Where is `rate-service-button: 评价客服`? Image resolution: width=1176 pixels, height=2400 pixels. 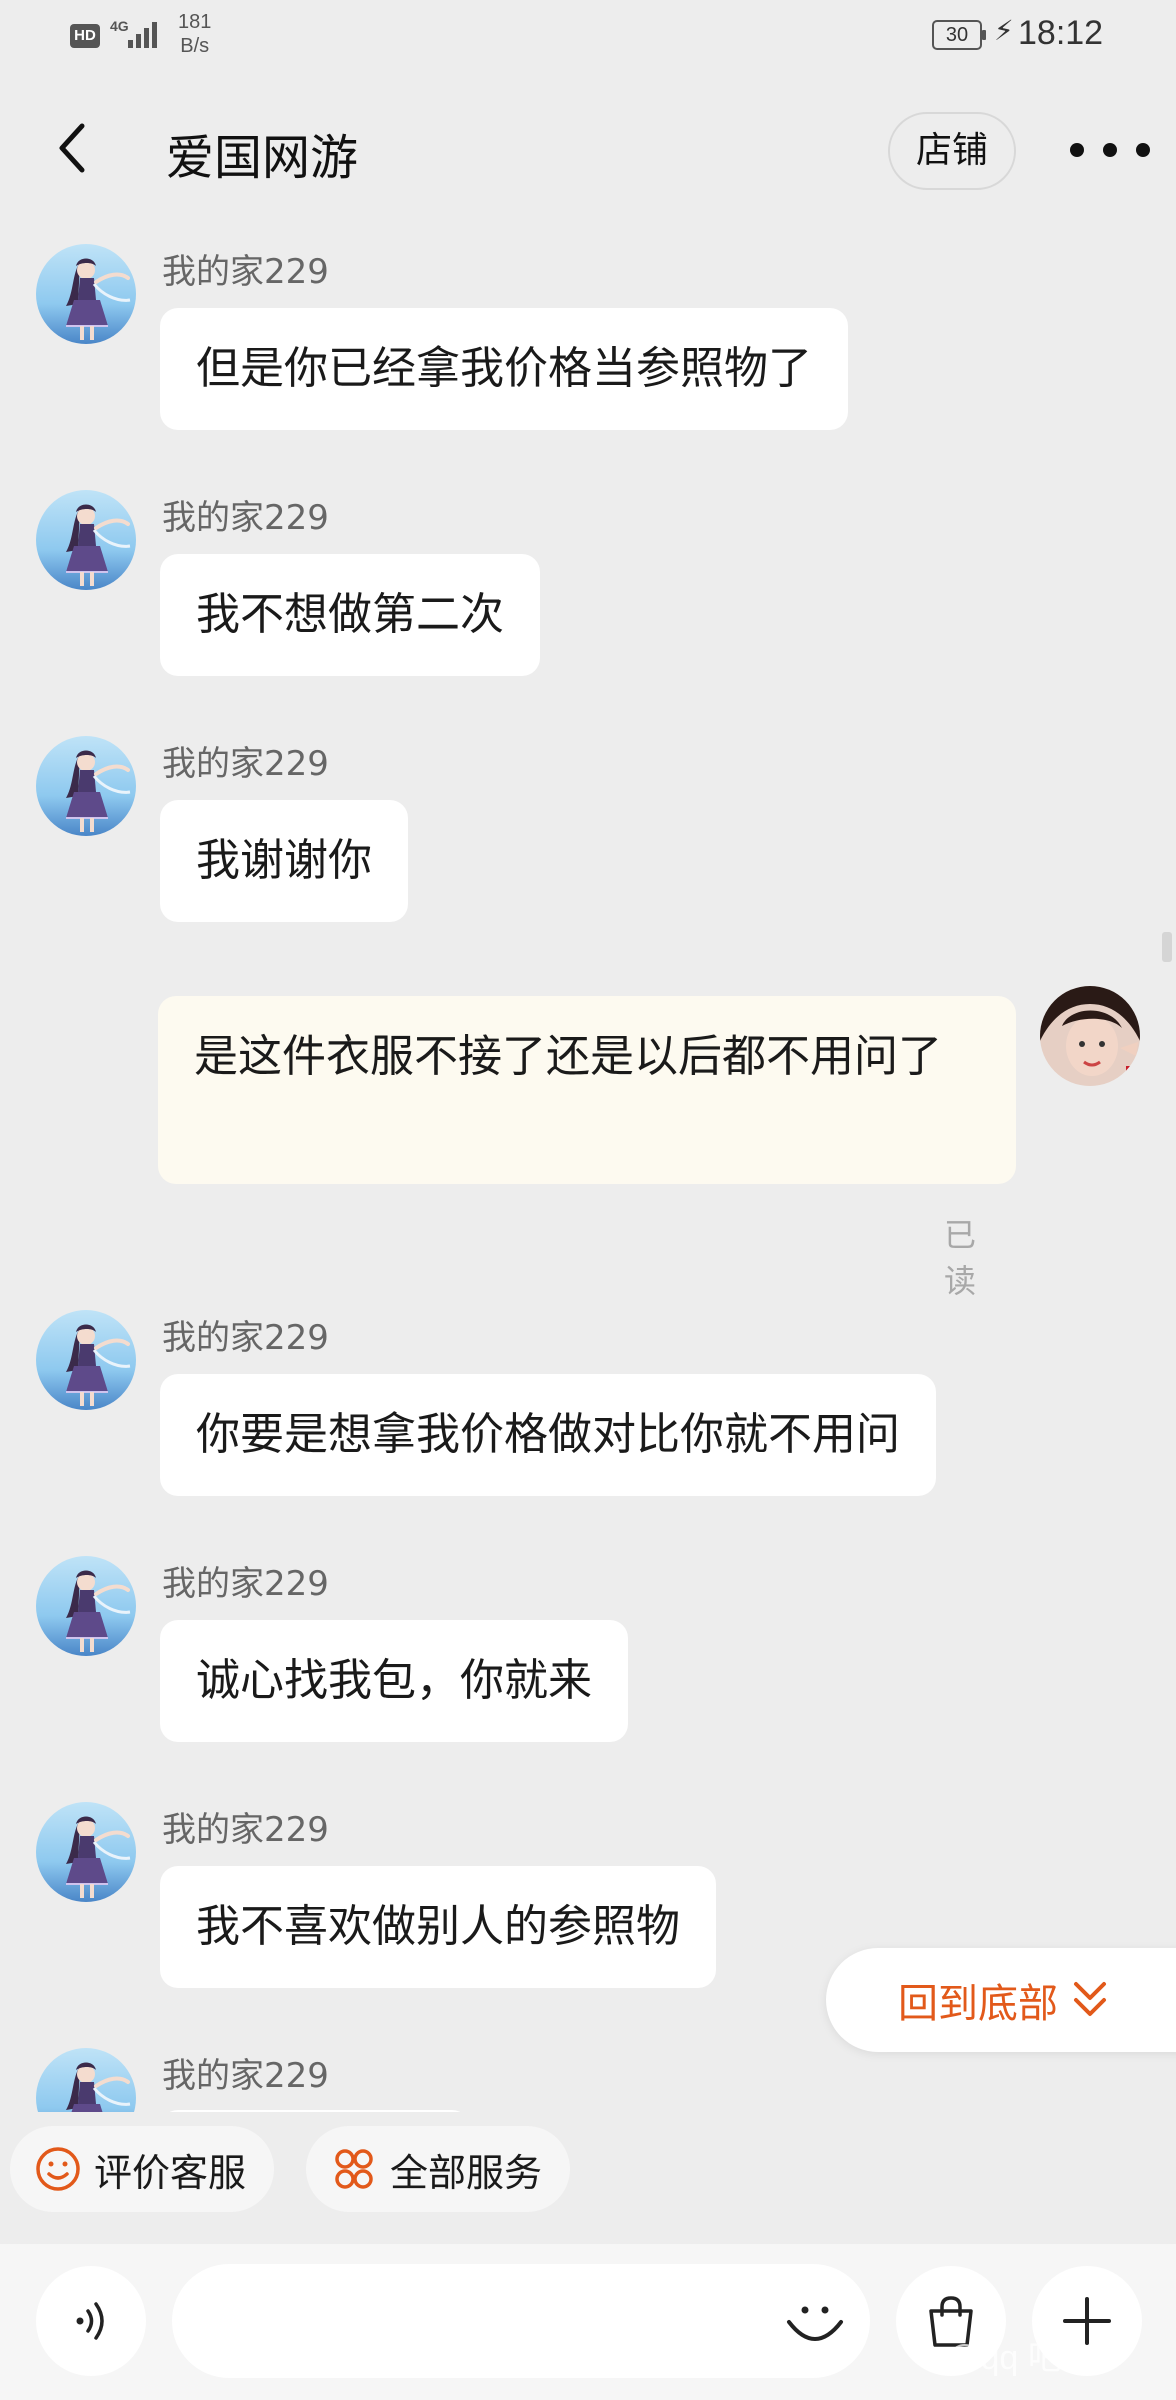 rate-service-button: 评价客服 is located at coordinates (142, 2169).